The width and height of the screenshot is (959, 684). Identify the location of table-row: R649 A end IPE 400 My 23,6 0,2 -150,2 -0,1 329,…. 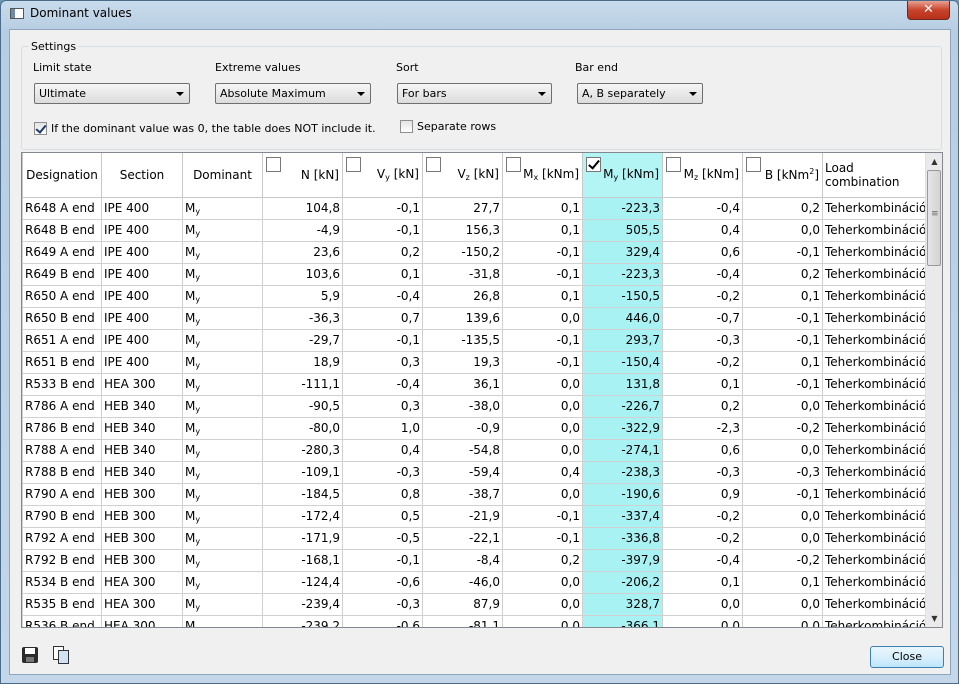
(474, 252).